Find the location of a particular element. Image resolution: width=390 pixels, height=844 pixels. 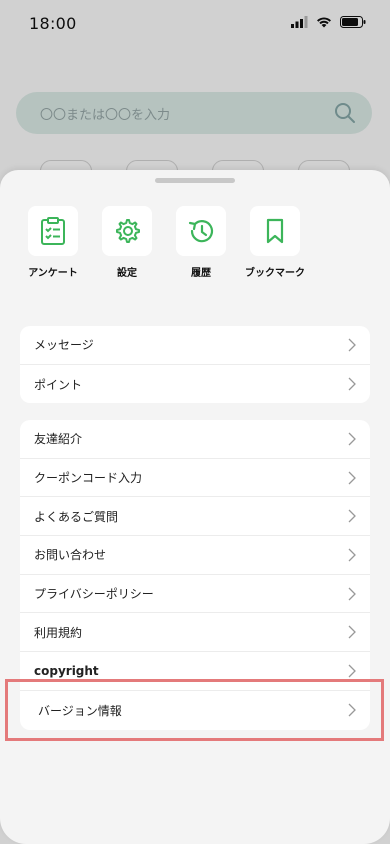

quick-action-label: アンケート is located at coordinates (53, 273).